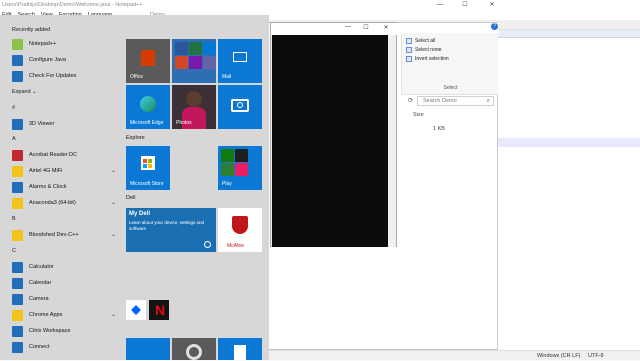  I want to click on console-maximize-button: ☐, so click(366, 27).